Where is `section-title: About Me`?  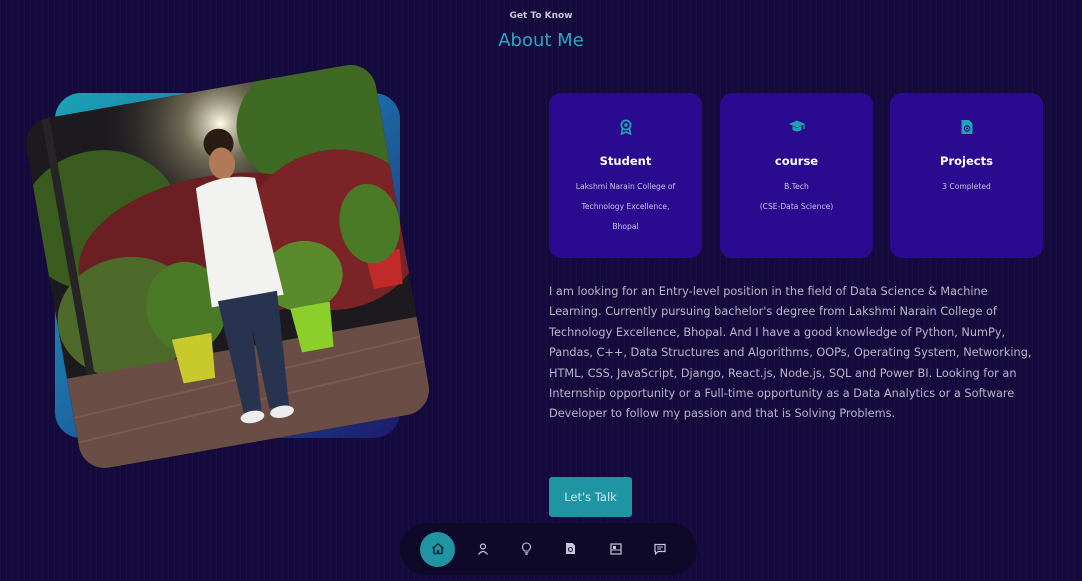 section-title: About Me is located at coordinates (541, 40).